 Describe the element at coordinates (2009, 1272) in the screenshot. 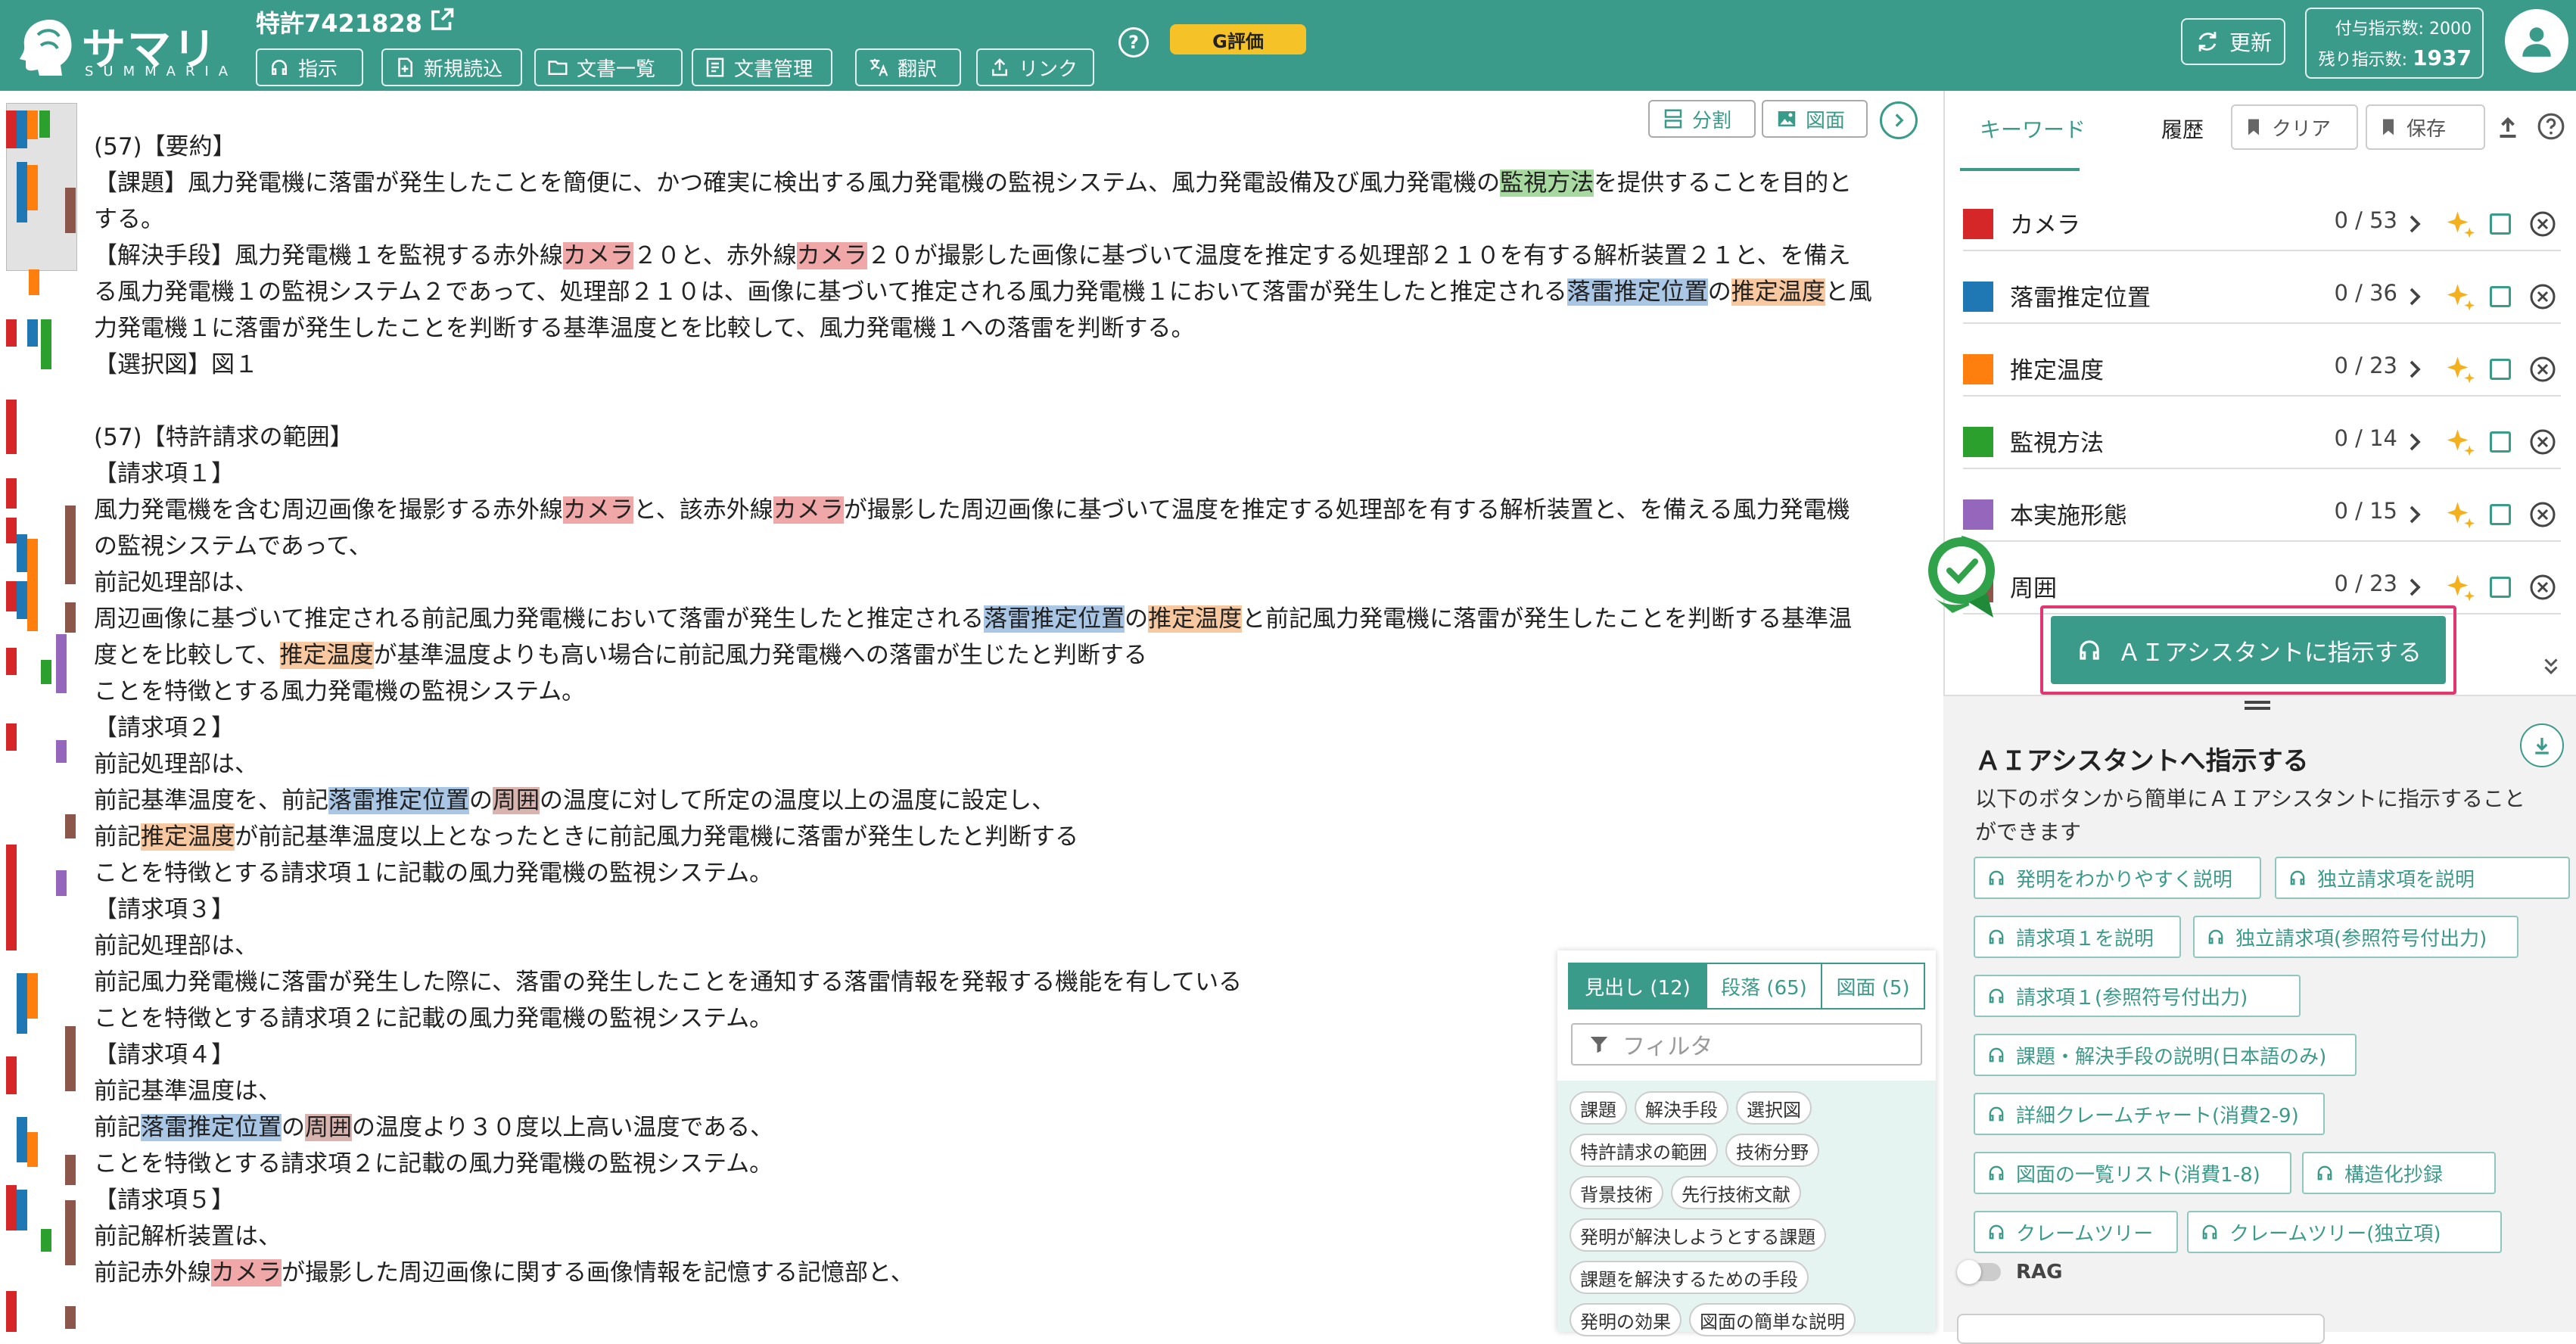

I see `rag-toggle-row: RAG` at that location.